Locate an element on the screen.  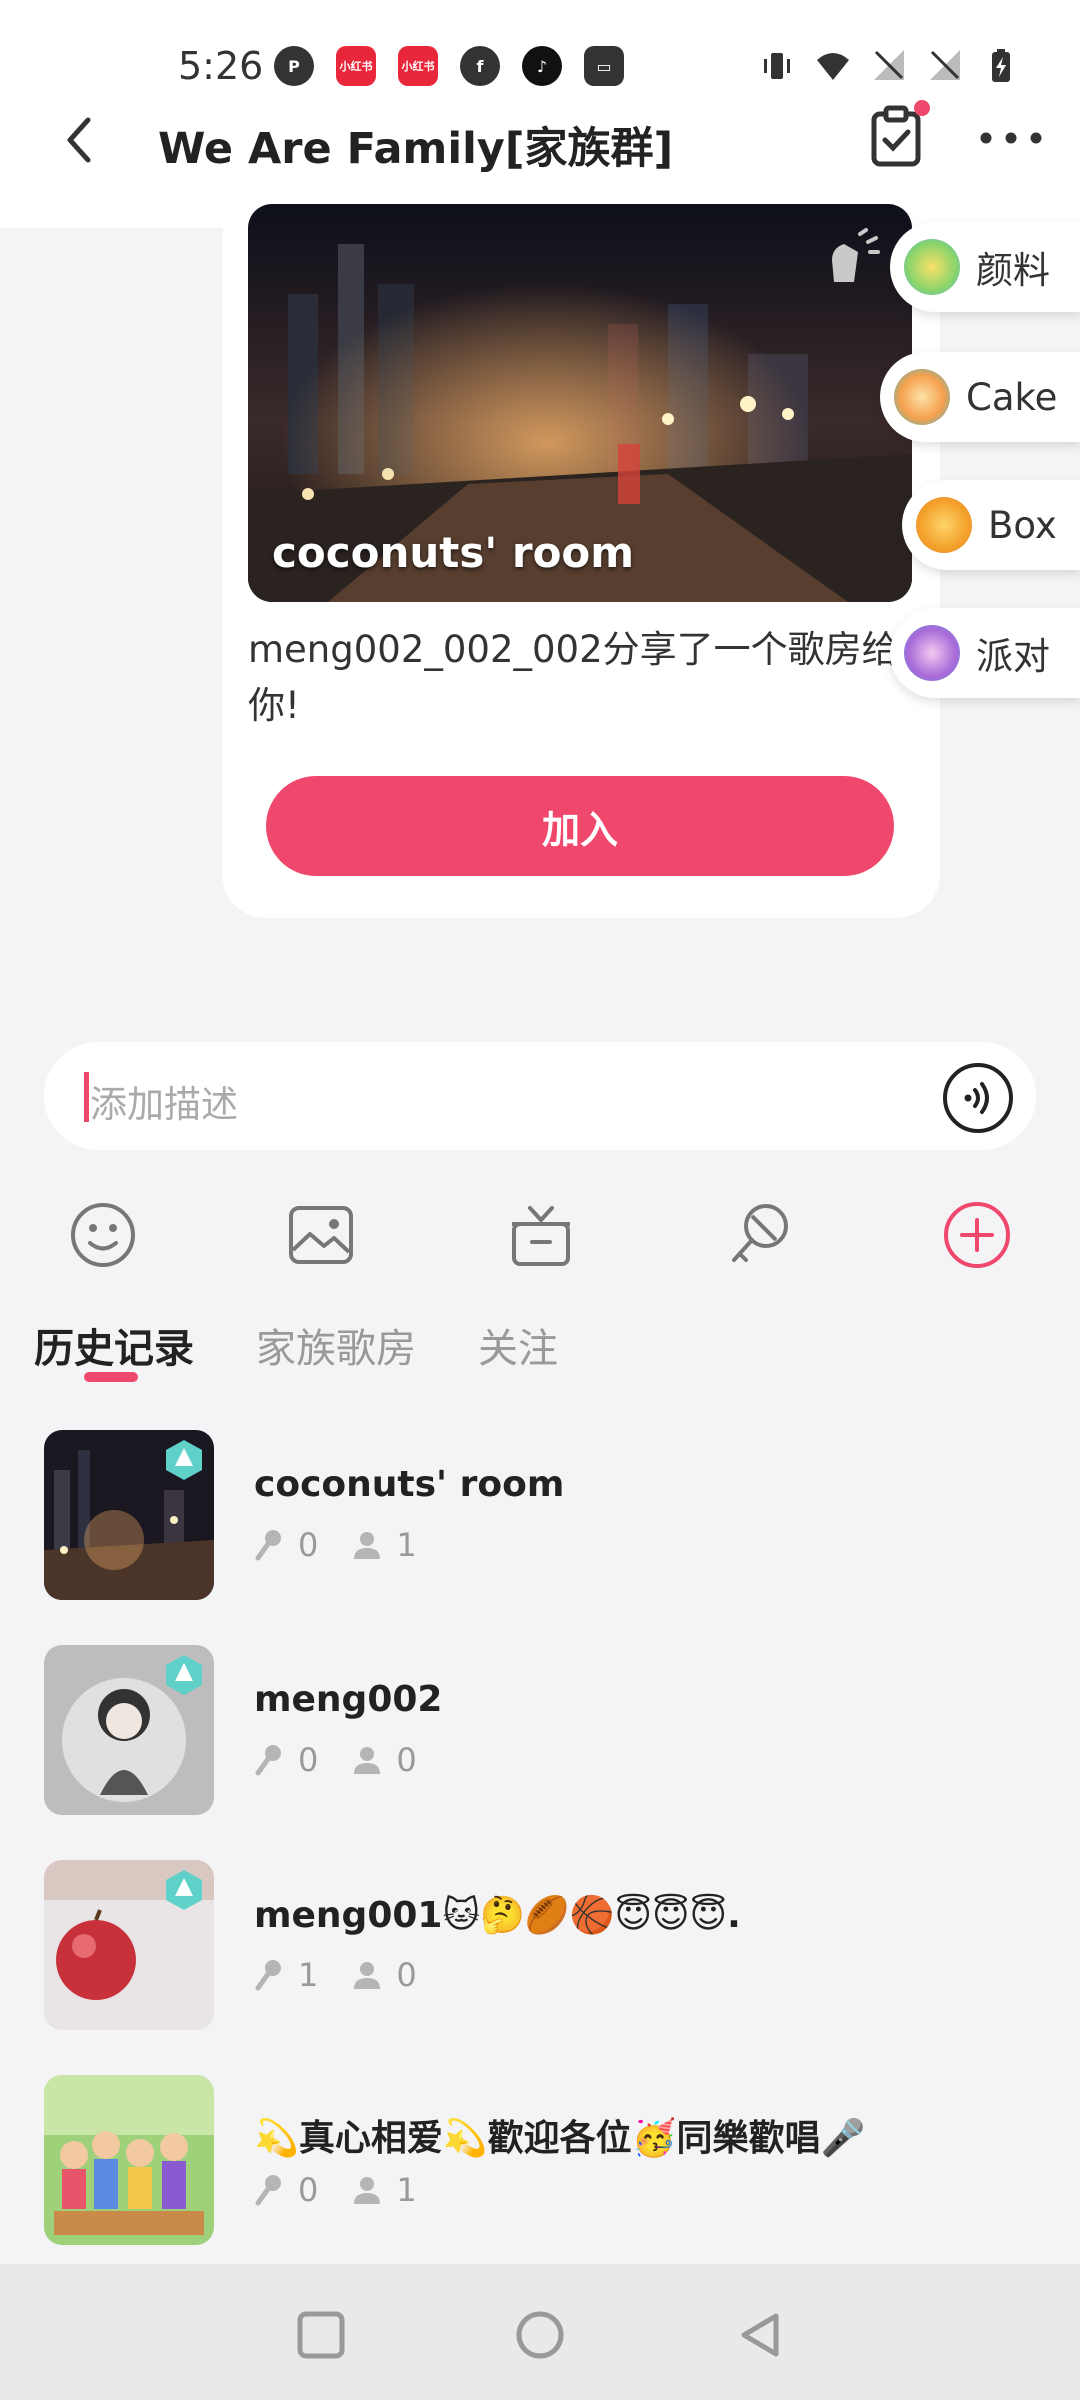
plus-circle-icon is located at coordinates (977, 1235).